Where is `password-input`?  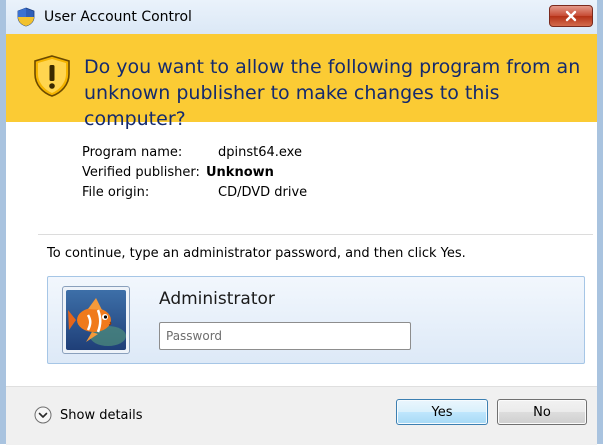
password-input is located at coordinates (285, 336).